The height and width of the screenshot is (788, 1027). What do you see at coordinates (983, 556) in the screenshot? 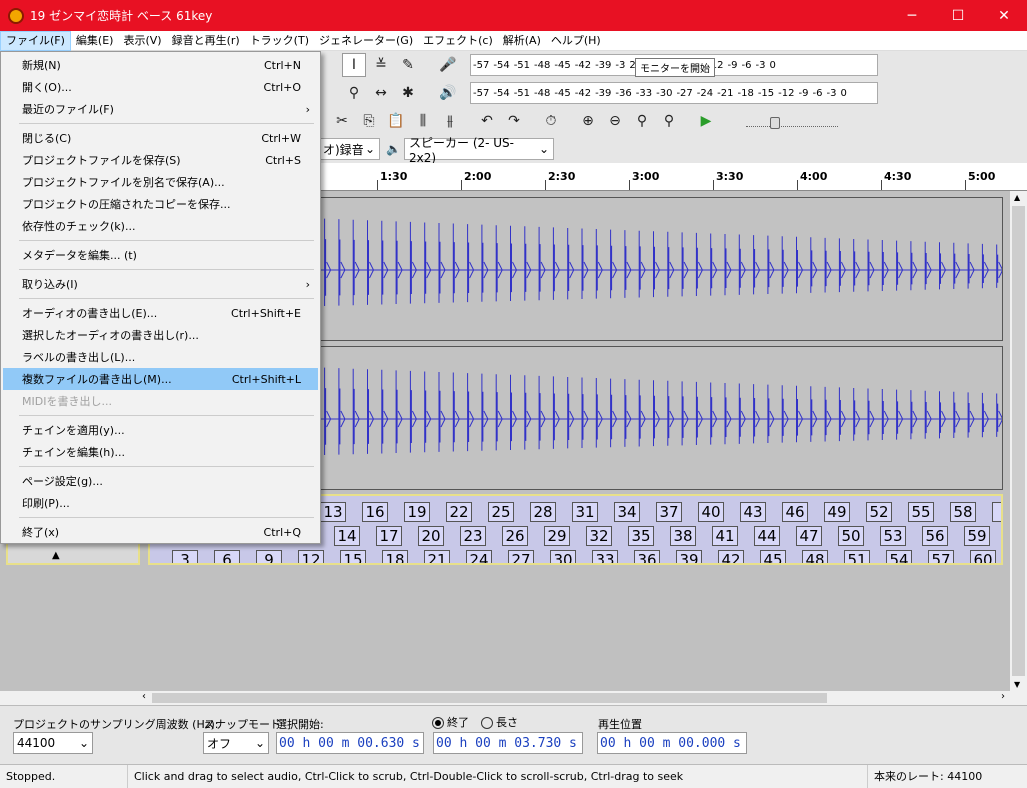
I see `track-label: 60` at bounding box center [983, 556].